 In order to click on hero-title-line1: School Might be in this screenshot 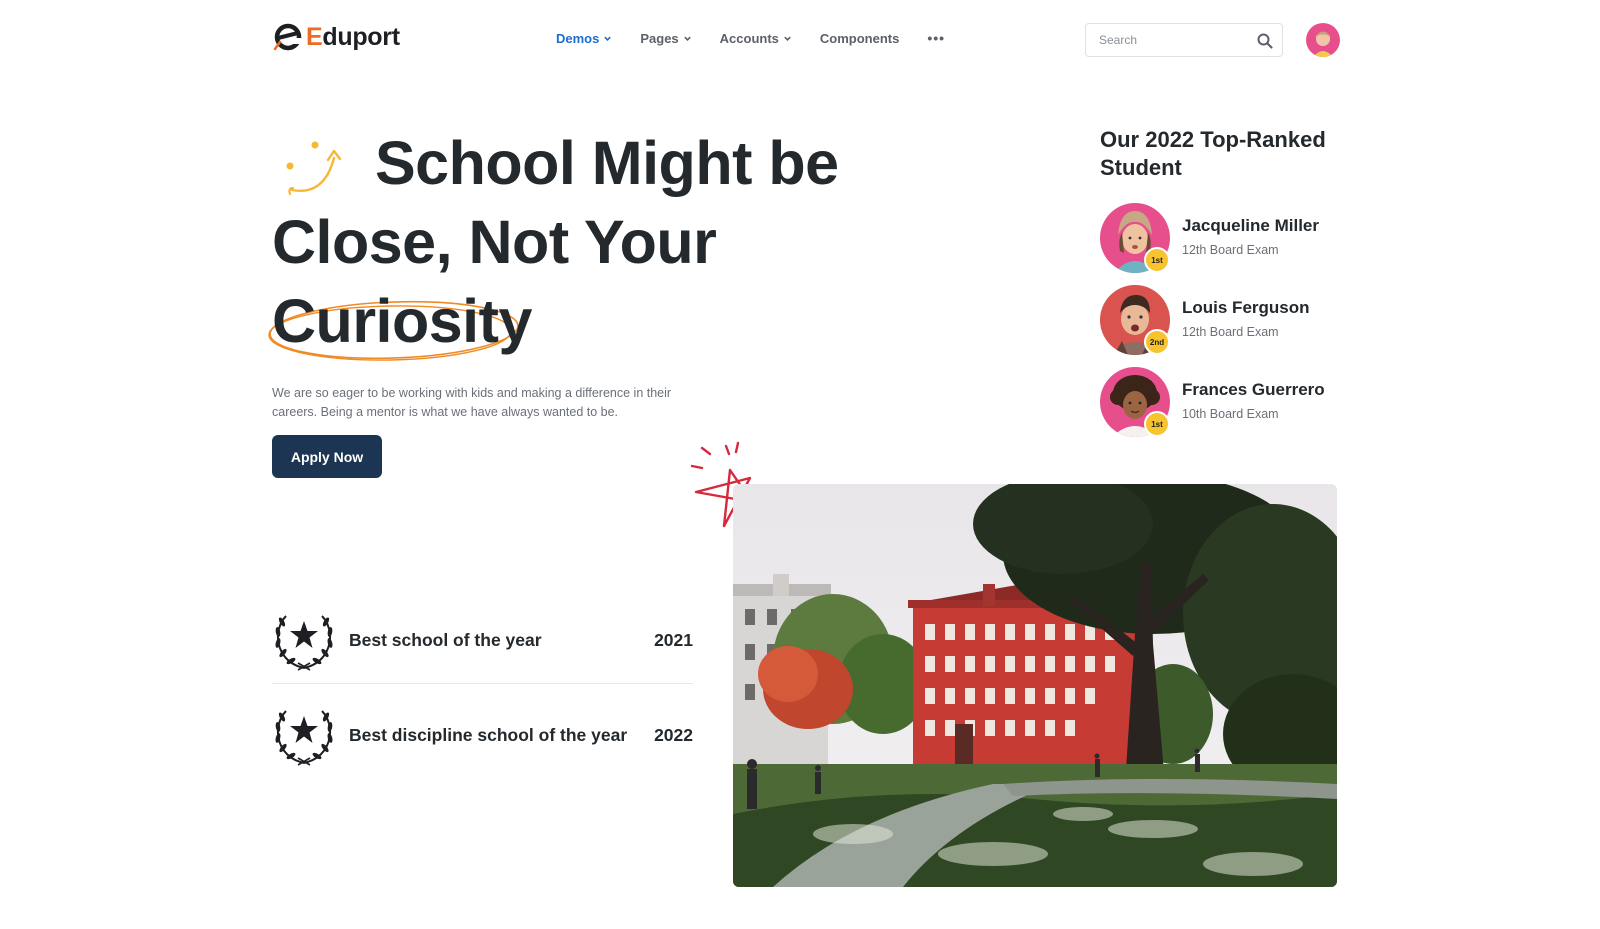, I will do `click(607, 163)`.